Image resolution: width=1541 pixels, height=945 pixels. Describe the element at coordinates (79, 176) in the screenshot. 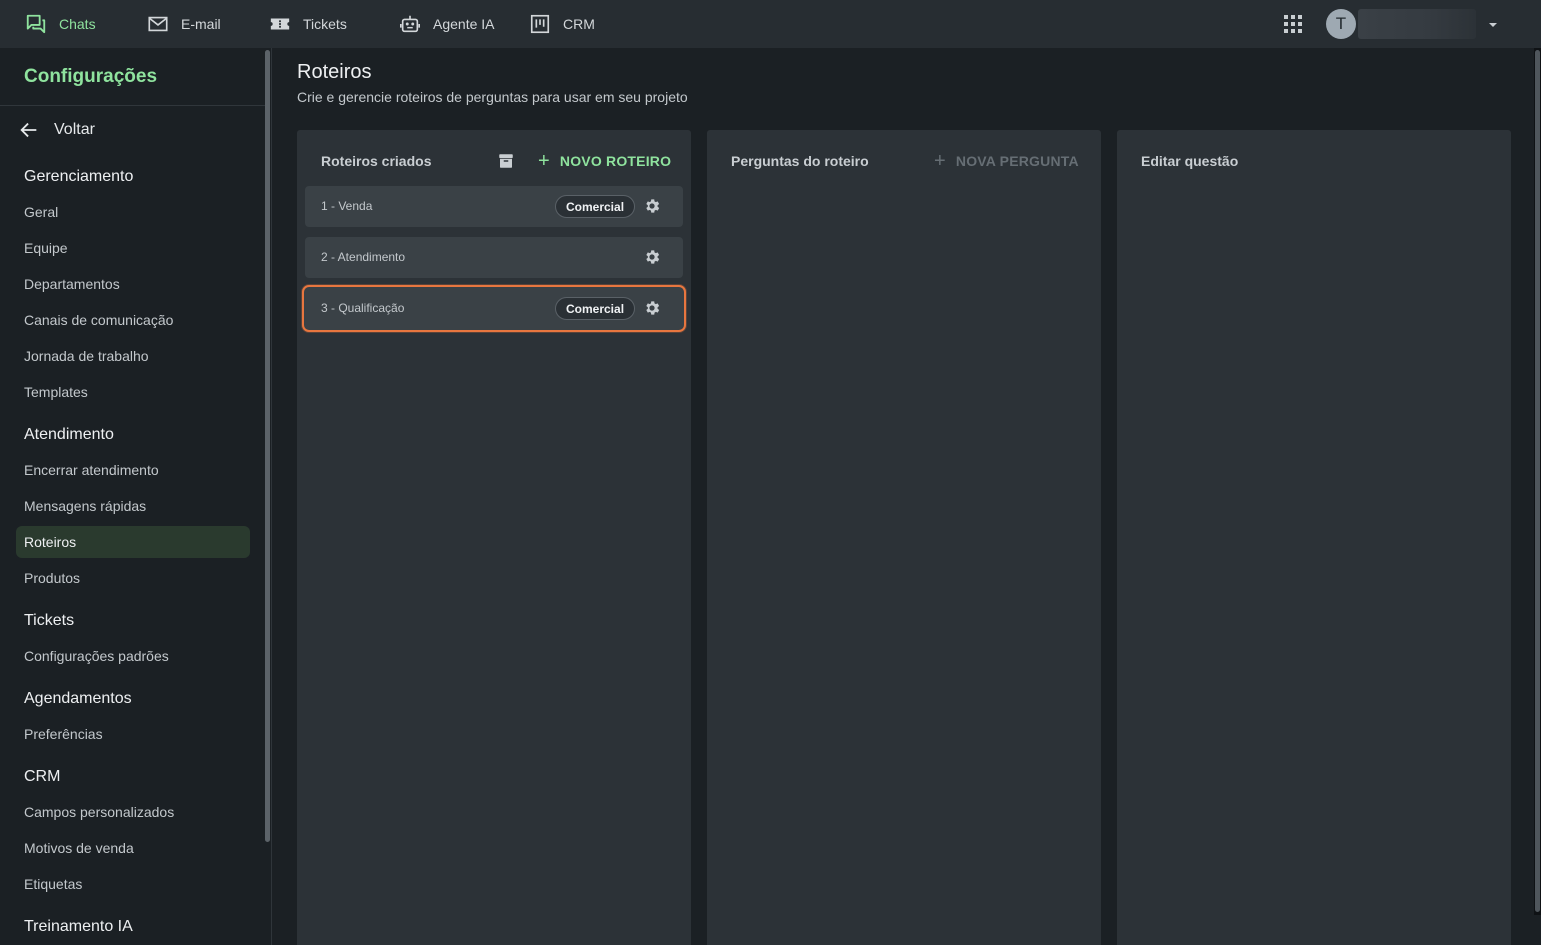

I see `section-gerenciamento: Gerenciamento` at that location.